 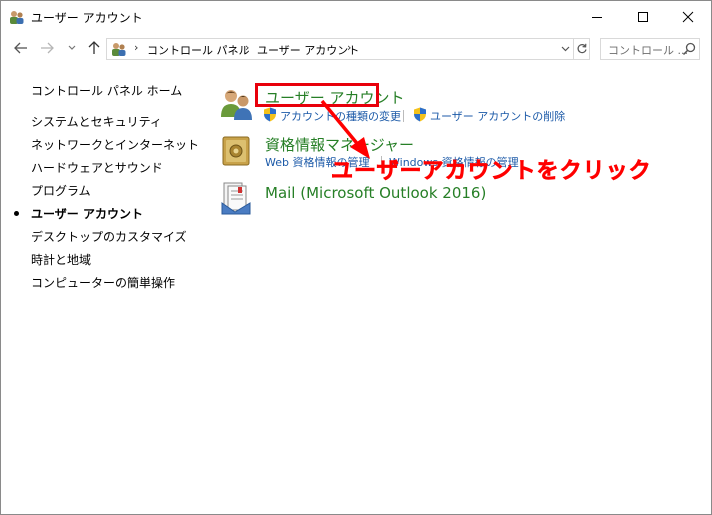 What do you see at coordinates (106, 90) in the screenshot?
I see `sidebar-item-control-panel-home: コントロール パネル ホーム` at bounding box center [106, 90].